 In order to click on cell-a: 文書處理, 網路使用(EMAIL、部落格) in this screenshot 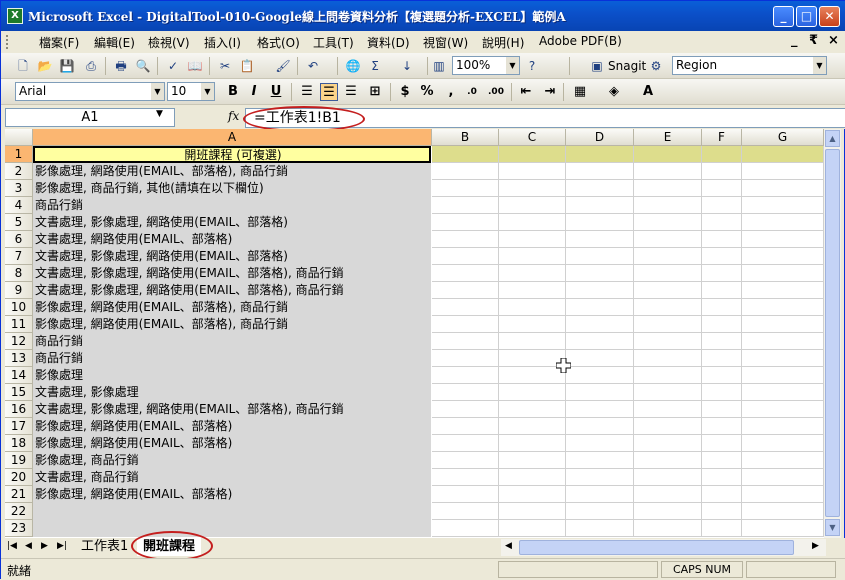, I will do `click(232, 239)`.